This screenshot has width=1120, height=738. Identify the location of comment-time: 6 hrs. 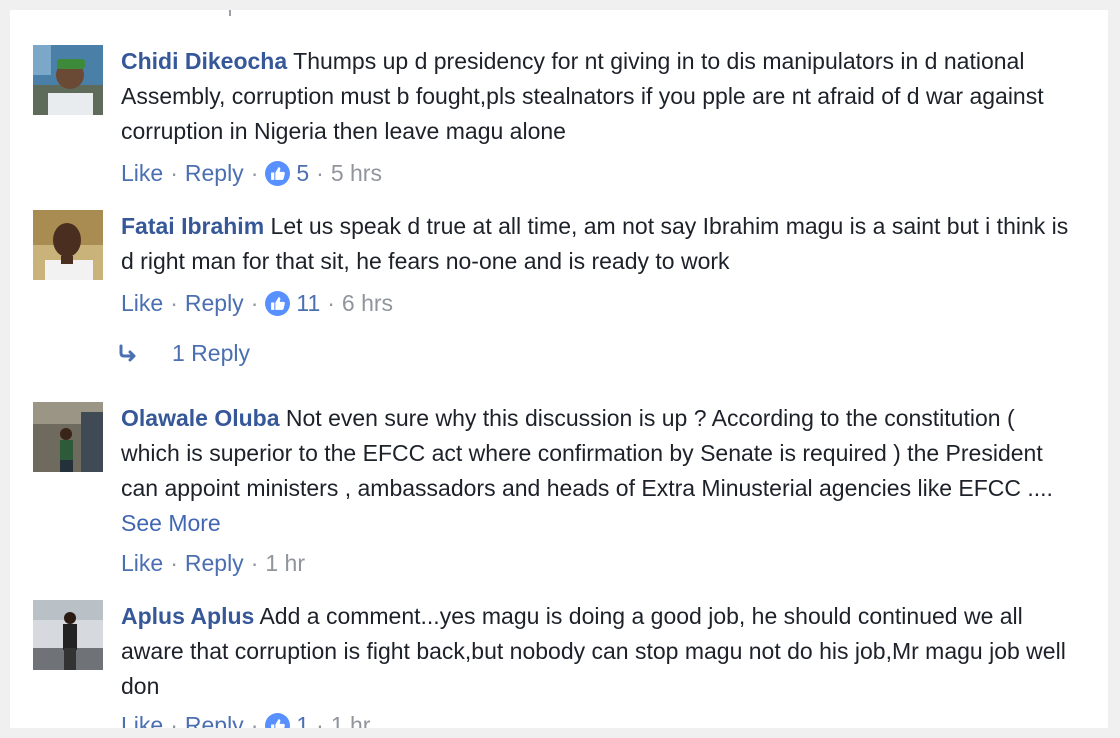
(367, 303).